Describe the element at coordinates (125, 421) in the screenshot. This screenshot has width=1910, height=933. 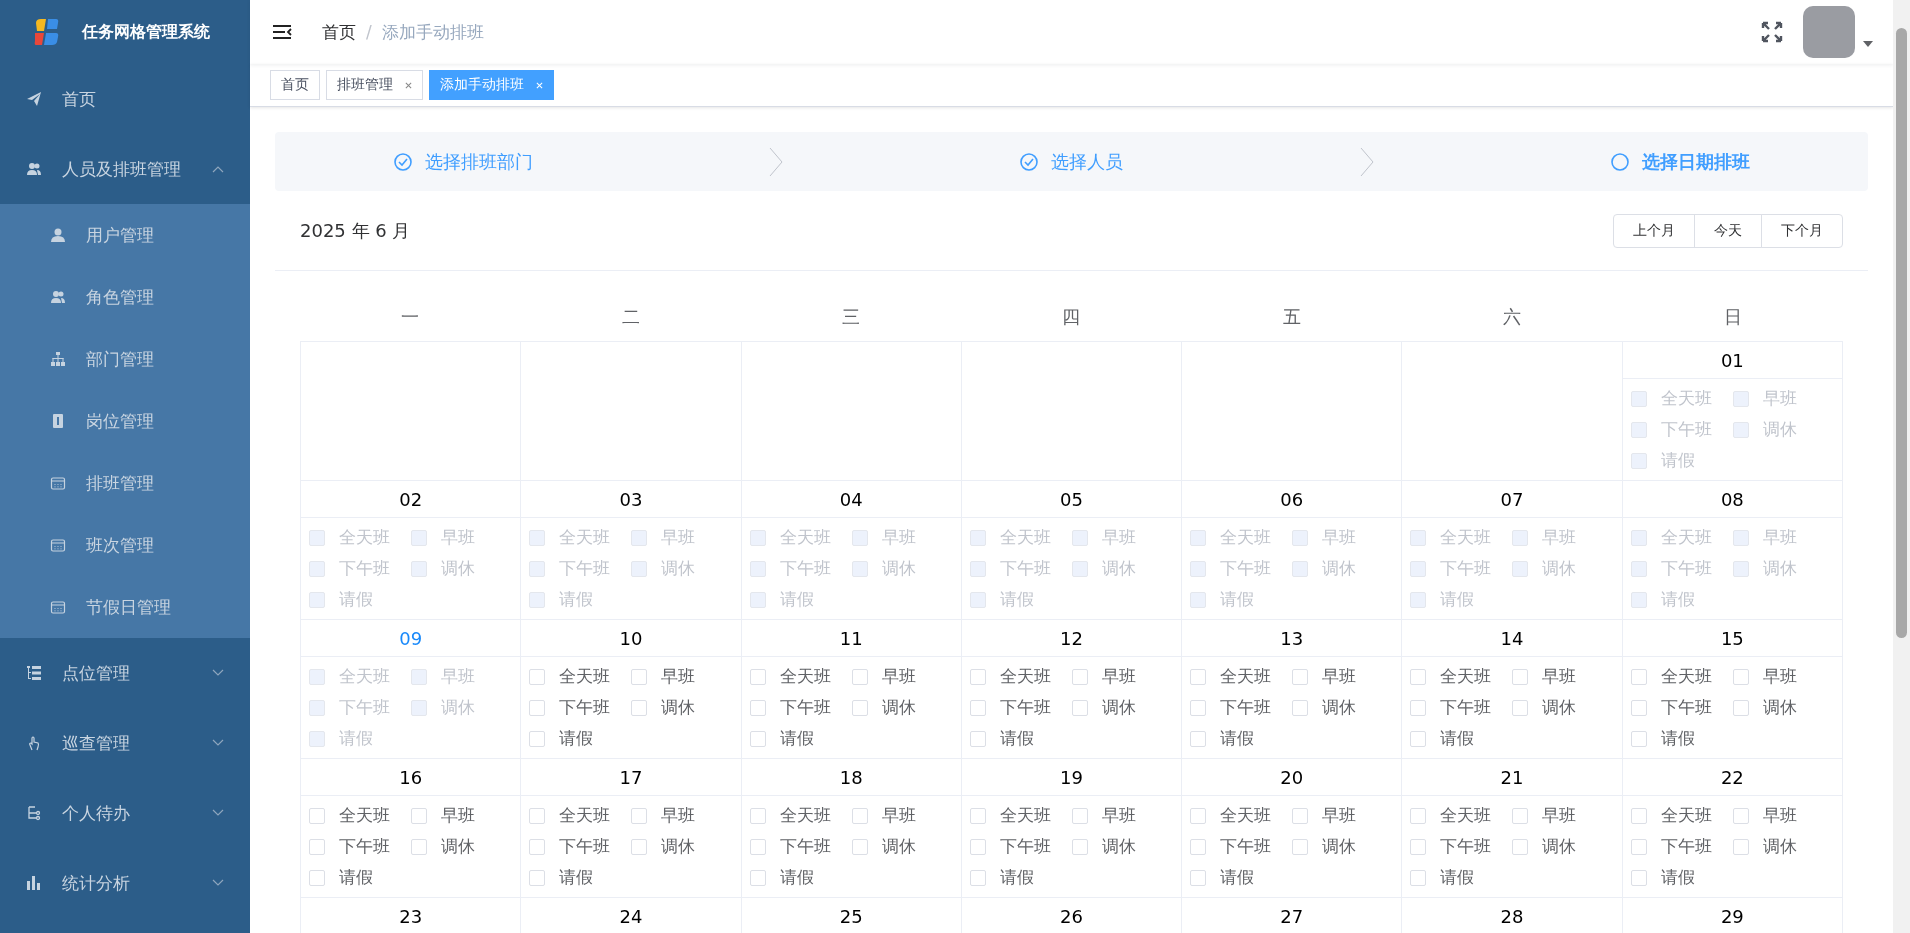
I see `submenu-item: 岗位管理` at that location.